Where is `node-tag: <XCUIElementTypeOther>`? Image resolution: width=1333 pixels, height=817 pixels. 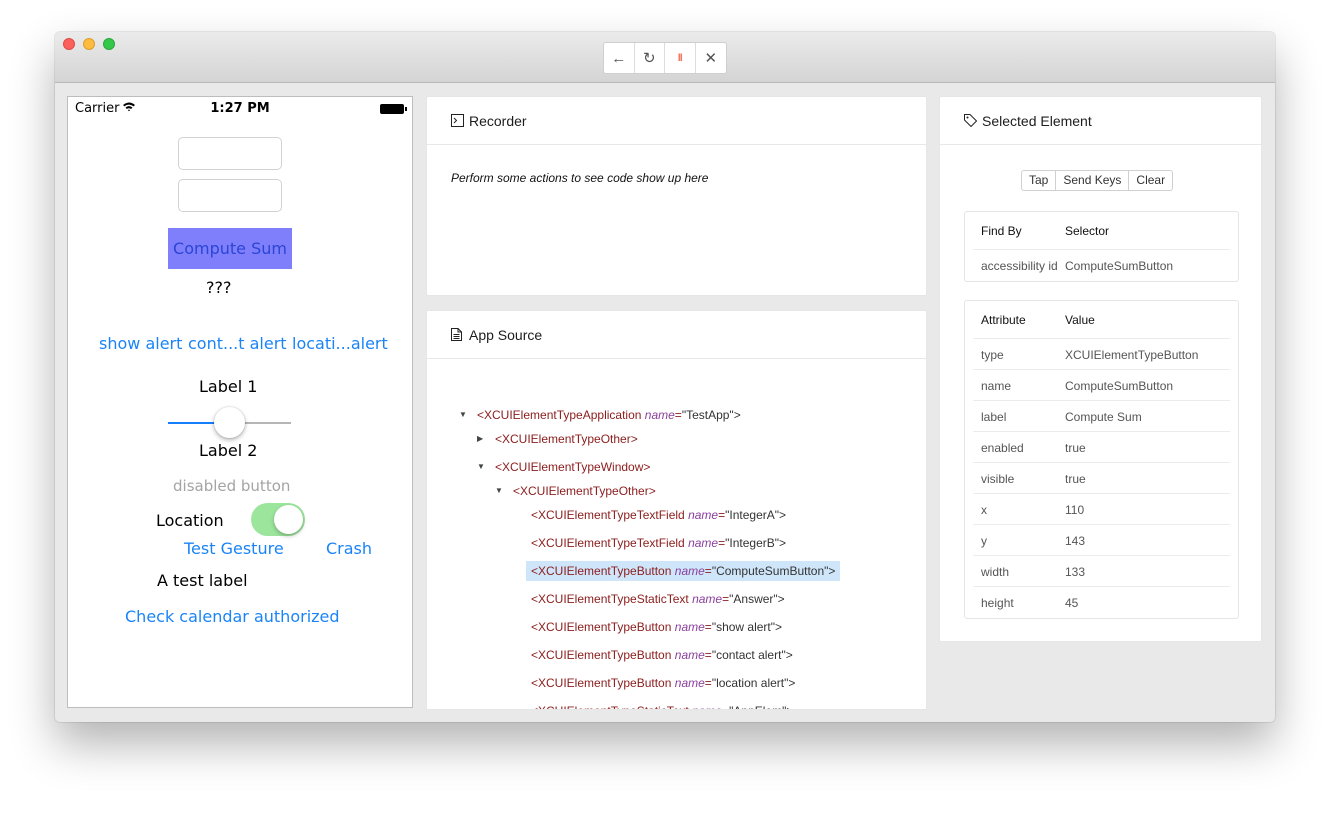 node-tag: <XCUIElementTypeOther> is located at coordinates (584, 491).